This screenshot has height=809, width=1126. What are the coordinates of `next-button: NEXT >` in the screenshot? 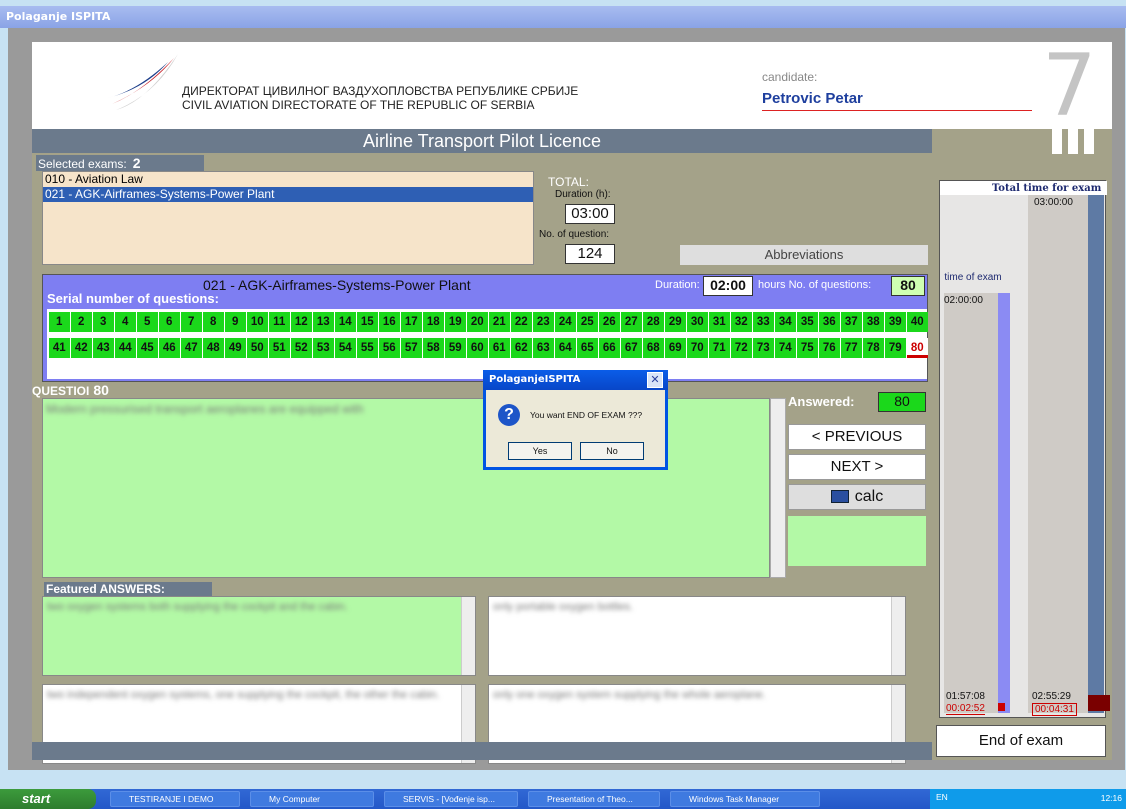 It's located at (857, 467).